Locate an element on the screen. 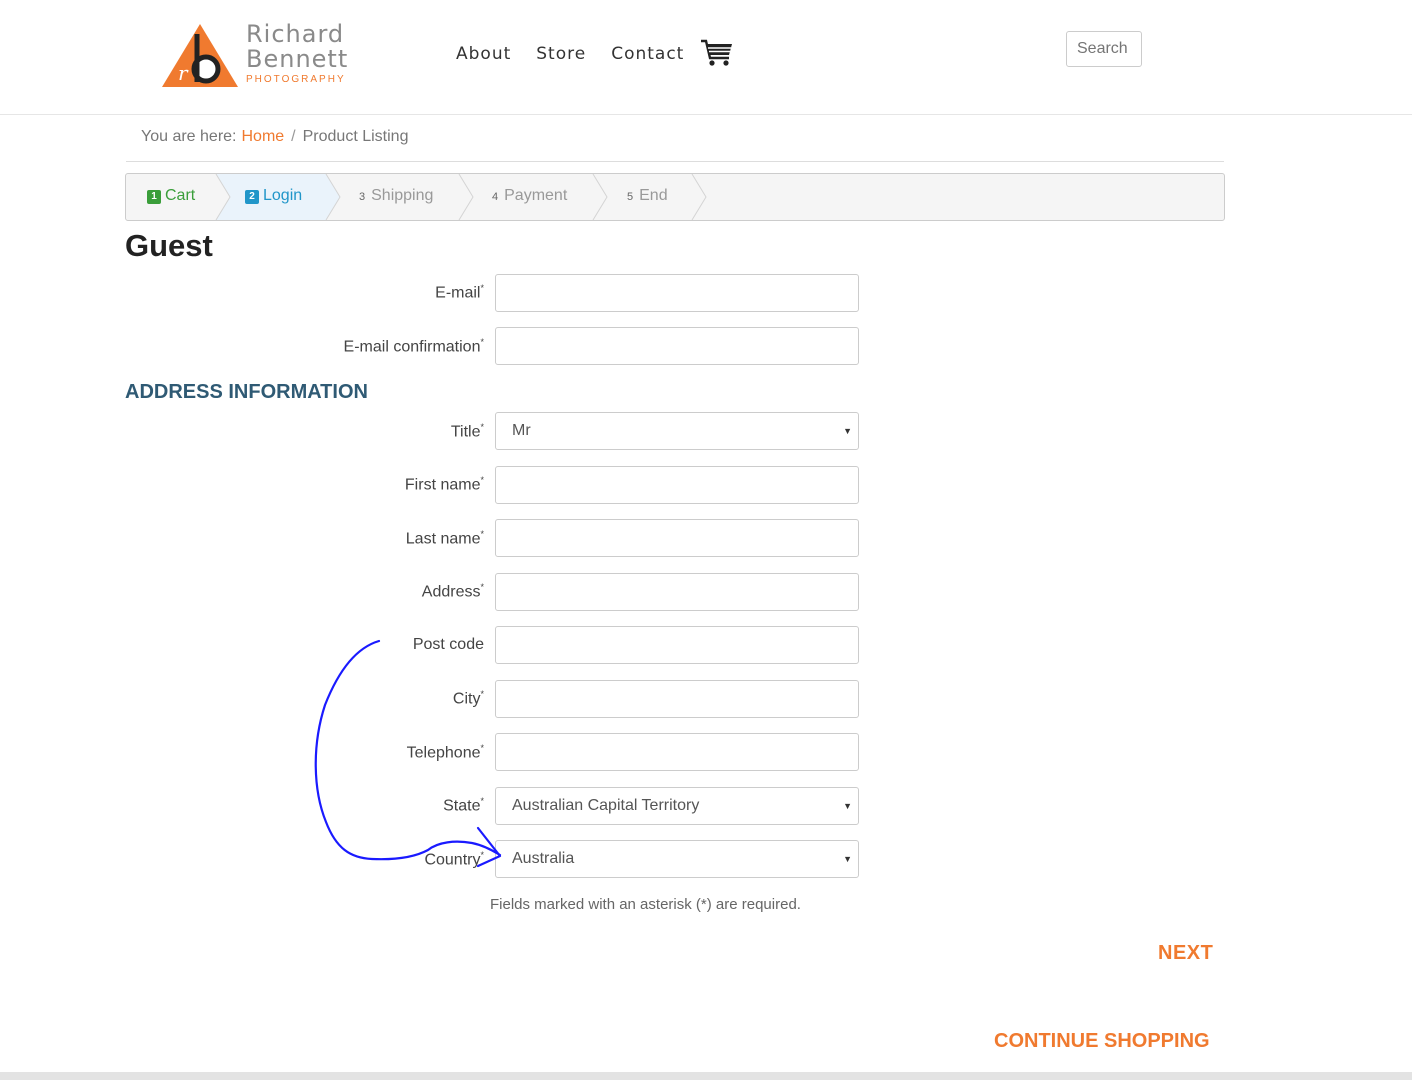 The height and width of the screenshot is (1080, 1412). continue-shopping-button: CONTINUE SHOPPING is located at coordinates (1102, 1041).